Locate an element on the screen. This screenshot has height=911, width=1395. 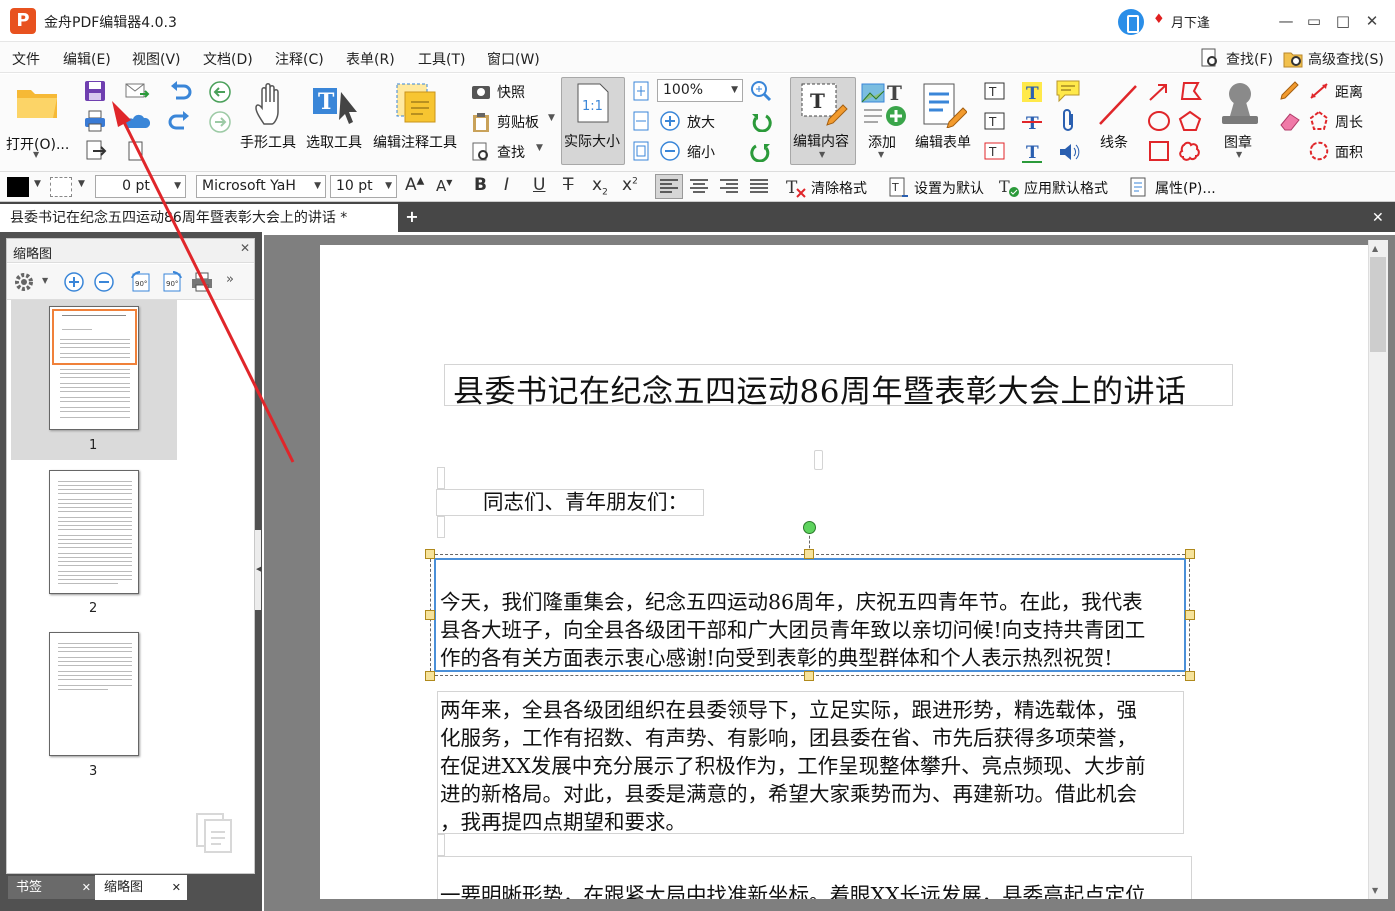
menu-file: 文件 is located at coordinates (26, 59).